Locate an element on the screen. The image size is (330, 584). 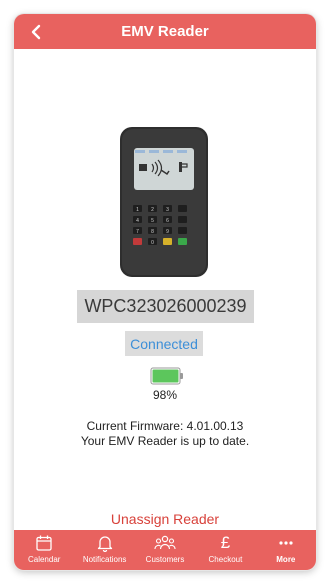
tab-checkout-label: Checkout is located at coordinates (225, 559).